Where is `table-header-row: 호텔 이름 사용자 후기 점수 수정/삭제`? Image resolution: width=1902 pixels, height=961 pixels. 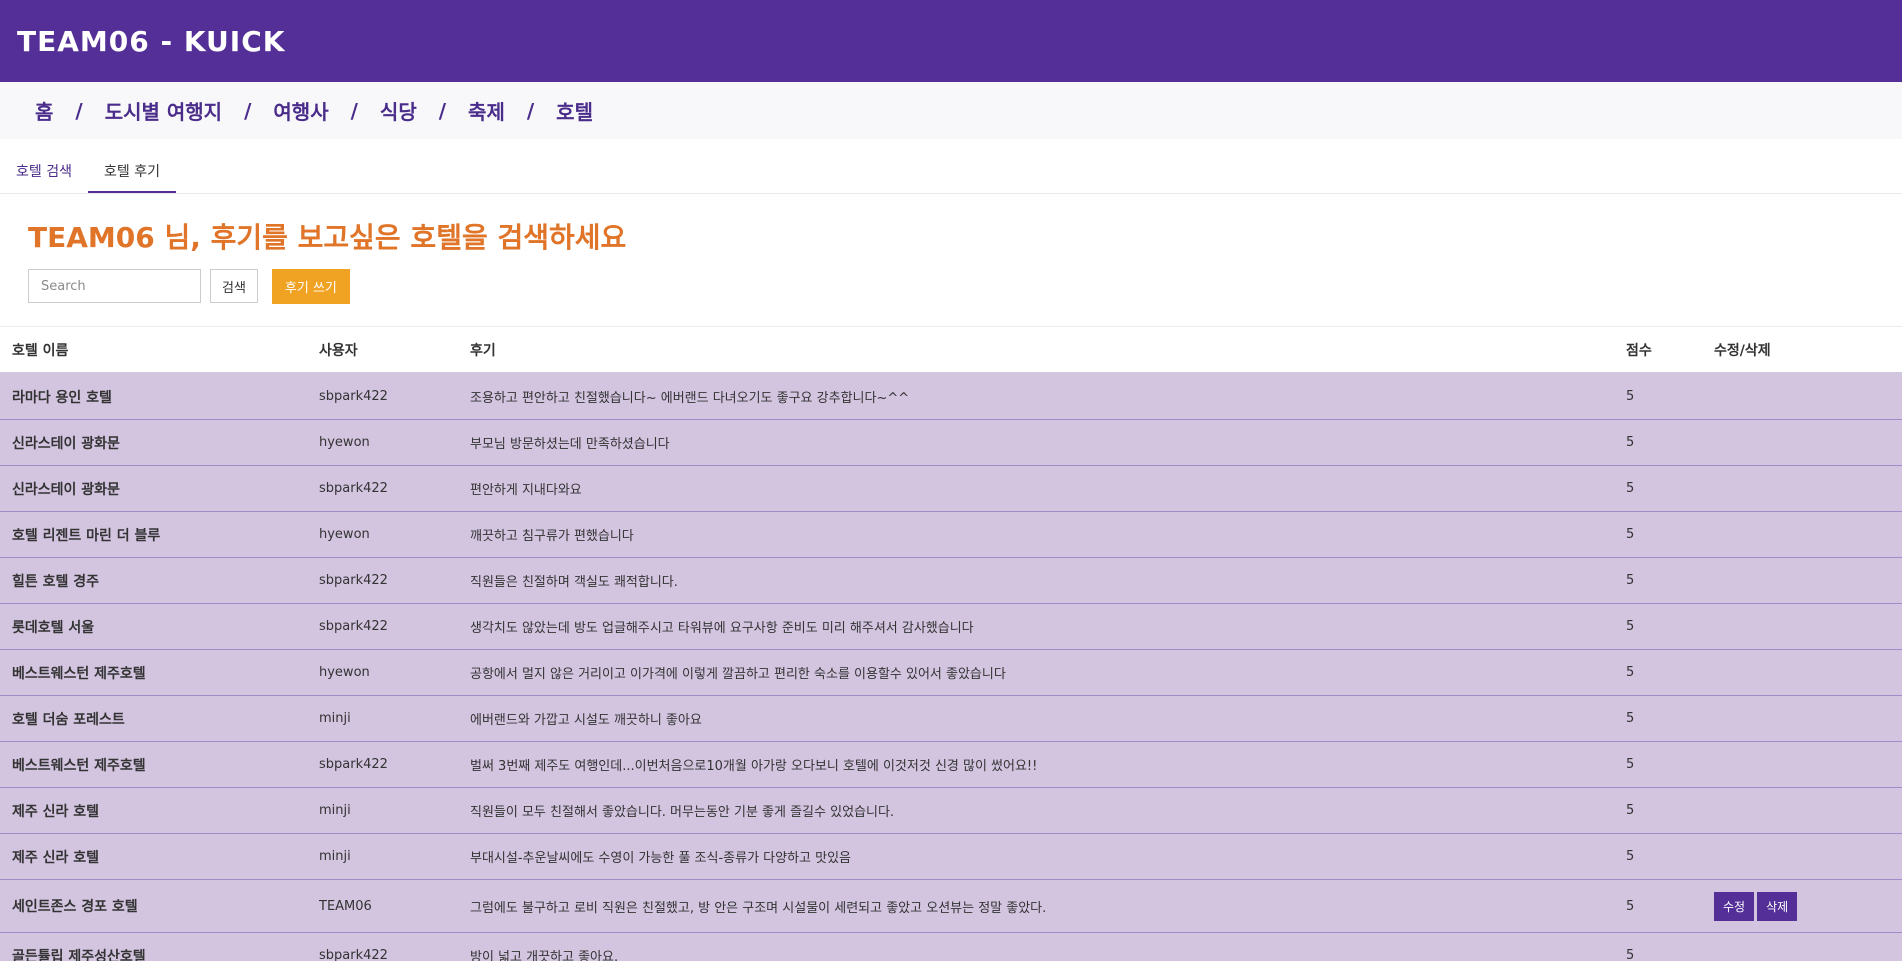 table-header-row: 호텔 이름 사용자 후기 점수 수정/삭제 is located at coordinates (951, 350).